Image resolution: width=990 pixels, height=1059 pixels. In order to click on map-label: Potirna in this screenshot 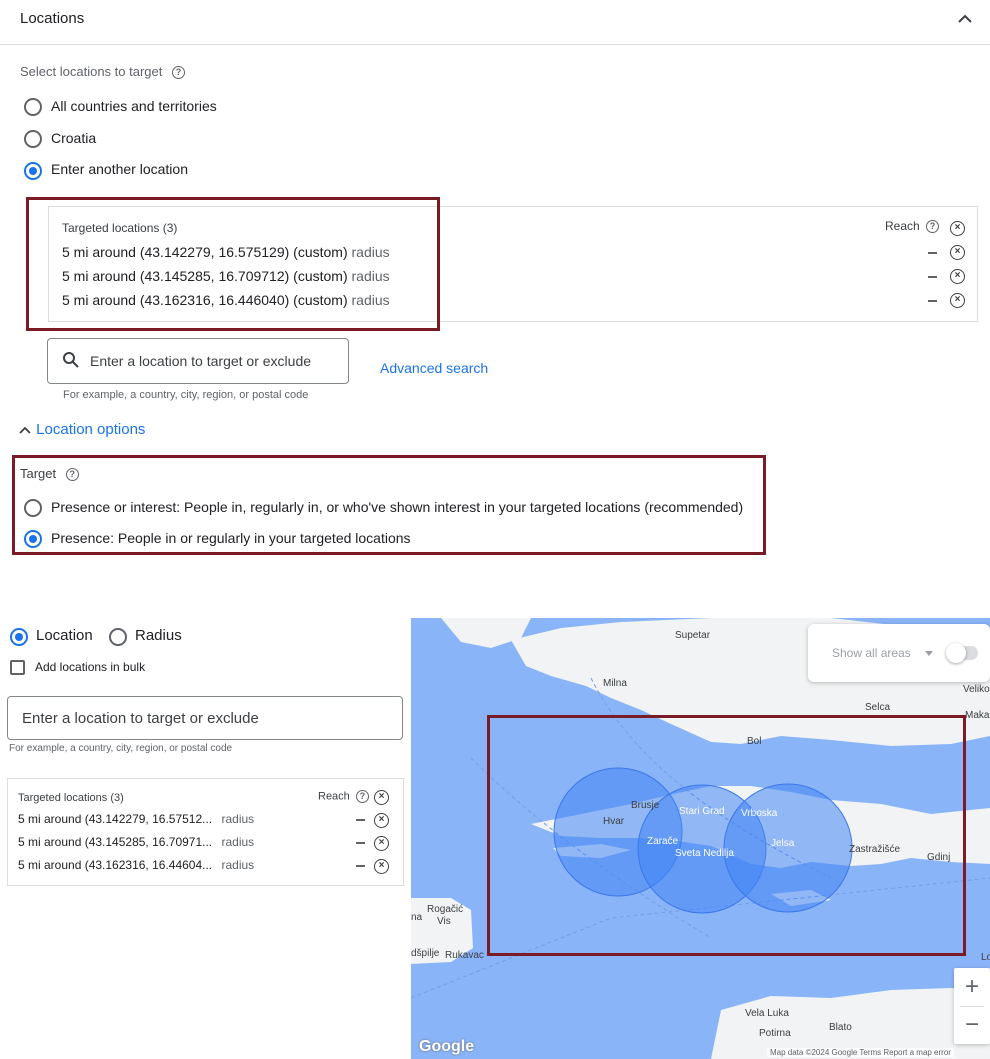, I will do `click(775, 1033)`.